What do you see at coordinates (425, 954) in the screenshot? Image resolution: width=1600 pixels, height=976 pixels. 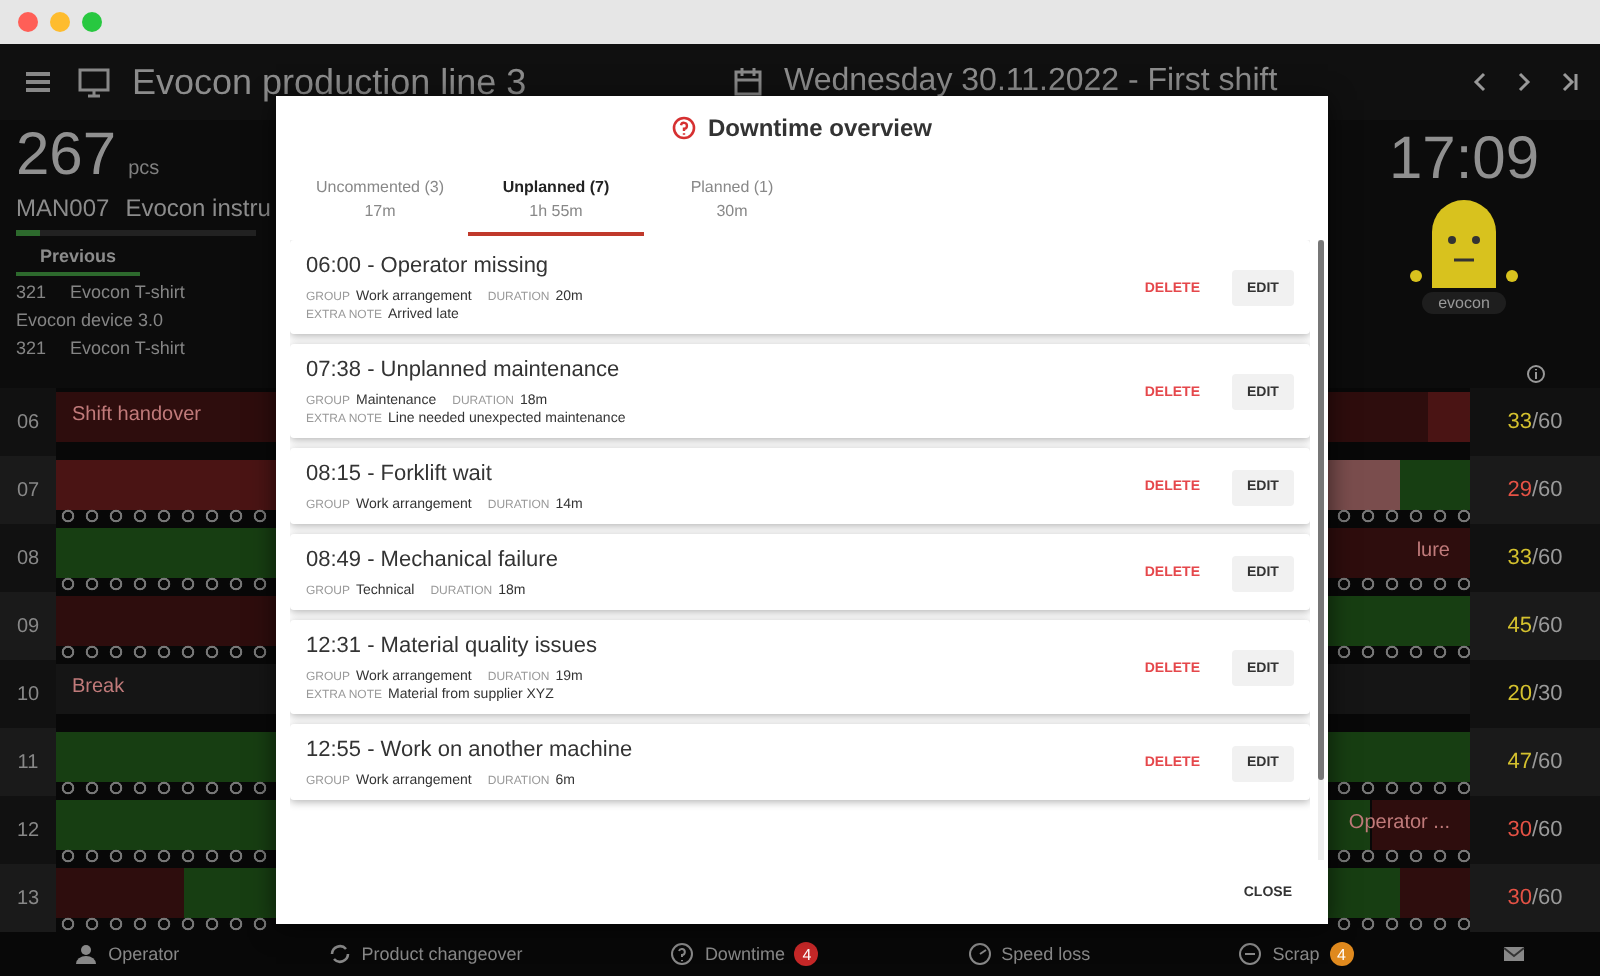 I see `bottom-bar-button: Product changeover` at bounding box center [425, 954].